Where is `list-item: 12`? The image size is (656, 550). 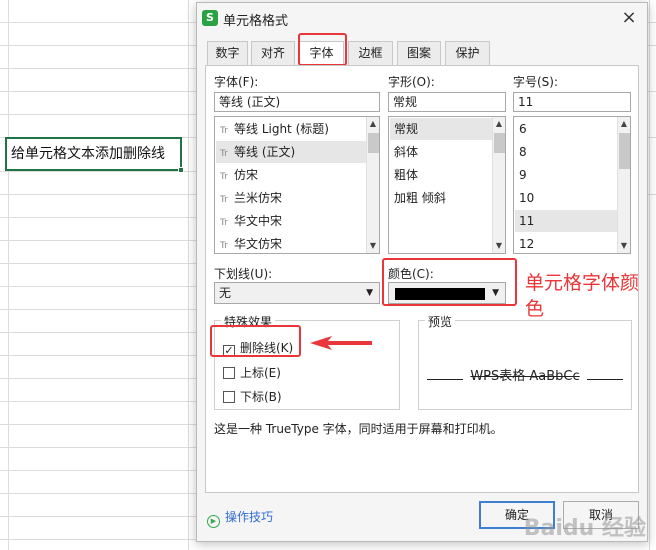 list-item: 12 is located at coordinates (566, 243).